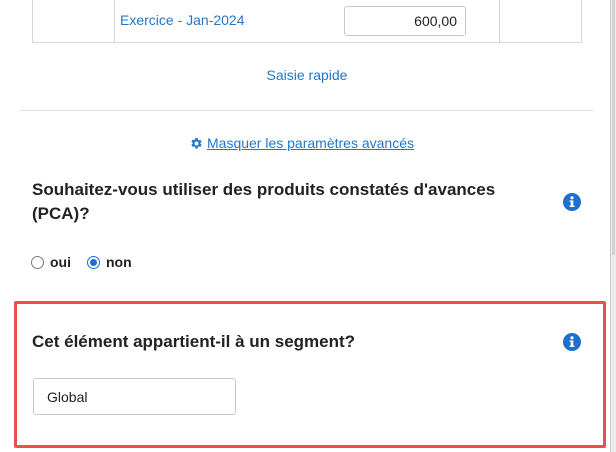  Describe the element at coordinates (307, 110) in the screenshot. I see `section-divider` at that location.